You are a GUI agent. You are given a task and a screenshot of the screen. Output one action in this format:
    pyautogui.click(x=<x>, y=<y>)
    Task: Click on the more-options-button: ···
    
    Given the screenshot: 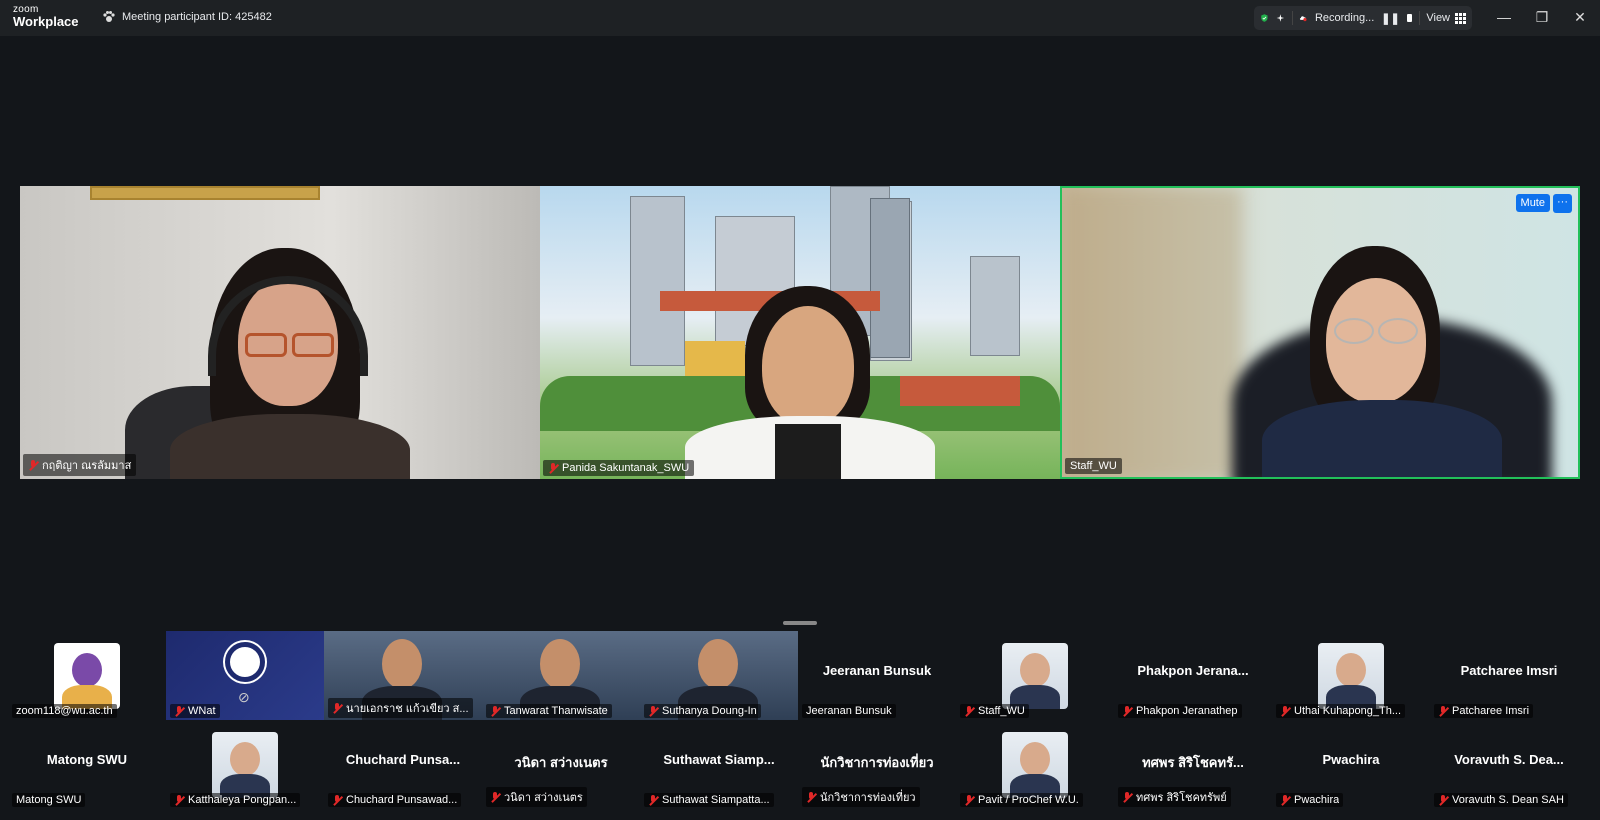 What is the action you would take?
    pyautogui.click(x=1562, y=203)
    